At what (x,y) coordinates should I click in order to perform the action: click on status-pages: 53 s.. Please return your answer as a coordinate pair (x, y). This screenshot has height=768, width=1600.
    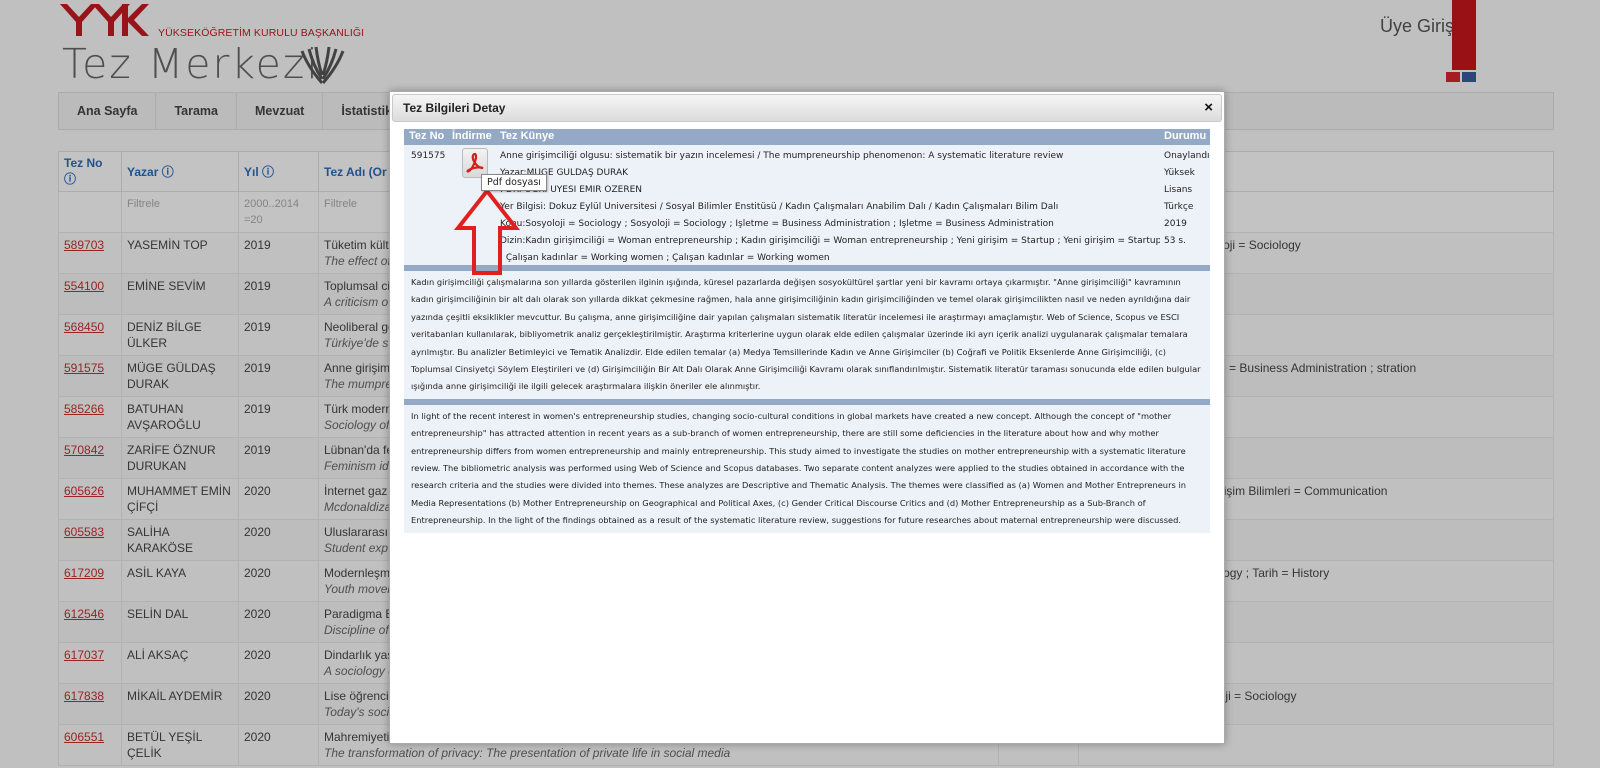
    Looking at the image, I should click on (1175, 241).